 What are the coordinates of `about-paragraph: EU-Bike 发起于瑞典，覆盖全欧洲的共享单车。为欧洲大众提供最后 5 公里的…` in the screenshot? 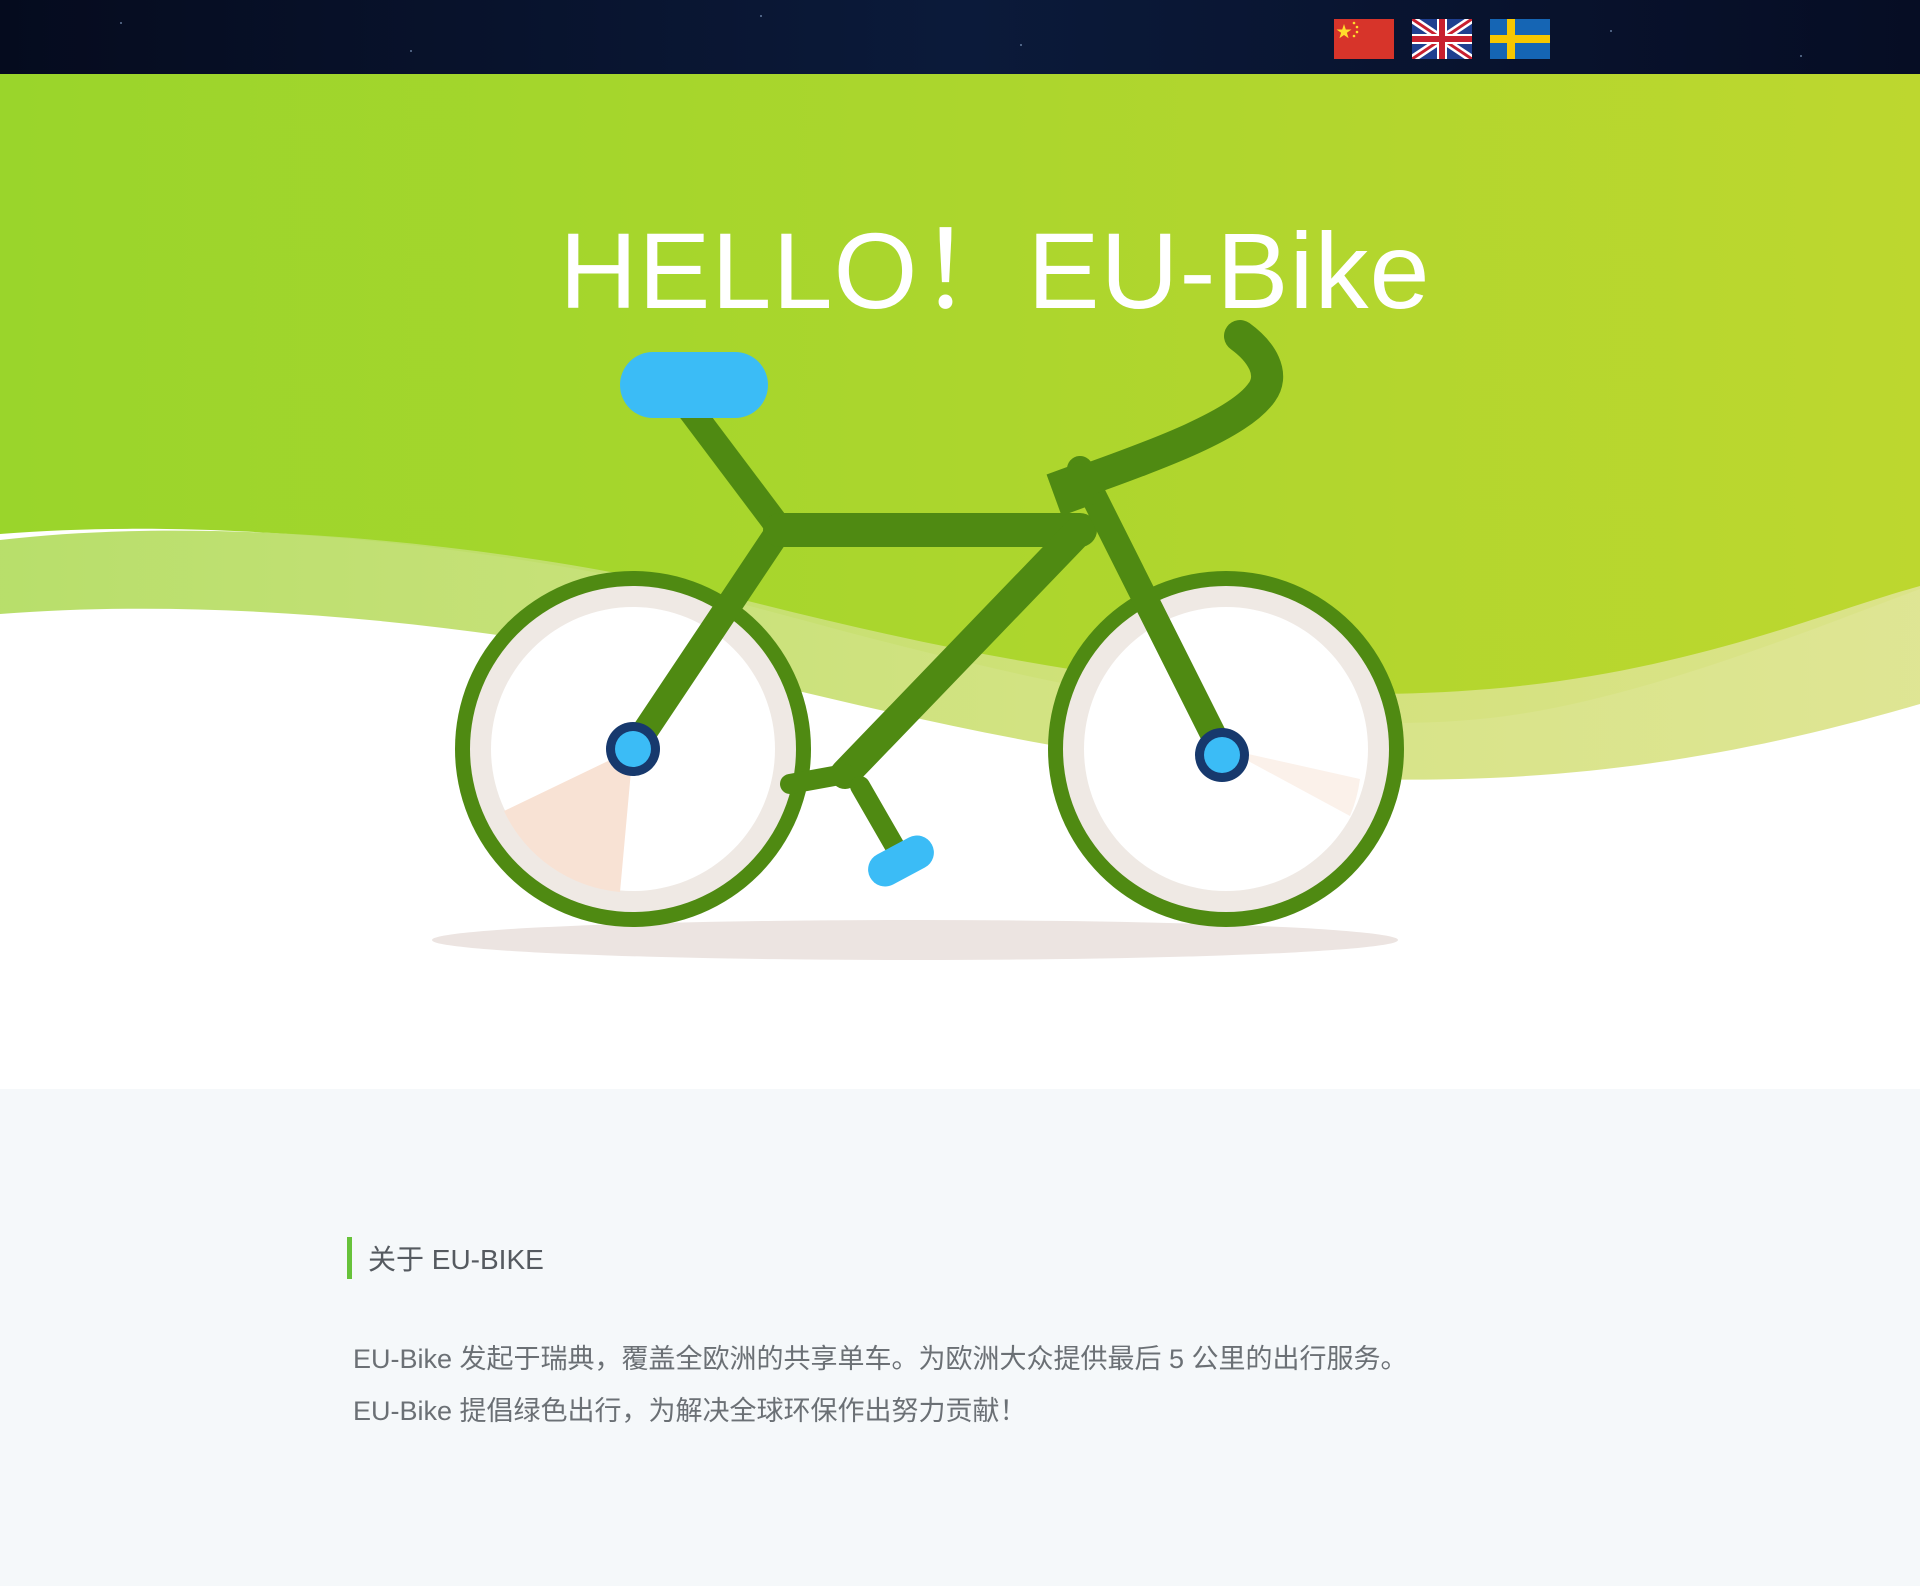 It's located at (880, 1359).